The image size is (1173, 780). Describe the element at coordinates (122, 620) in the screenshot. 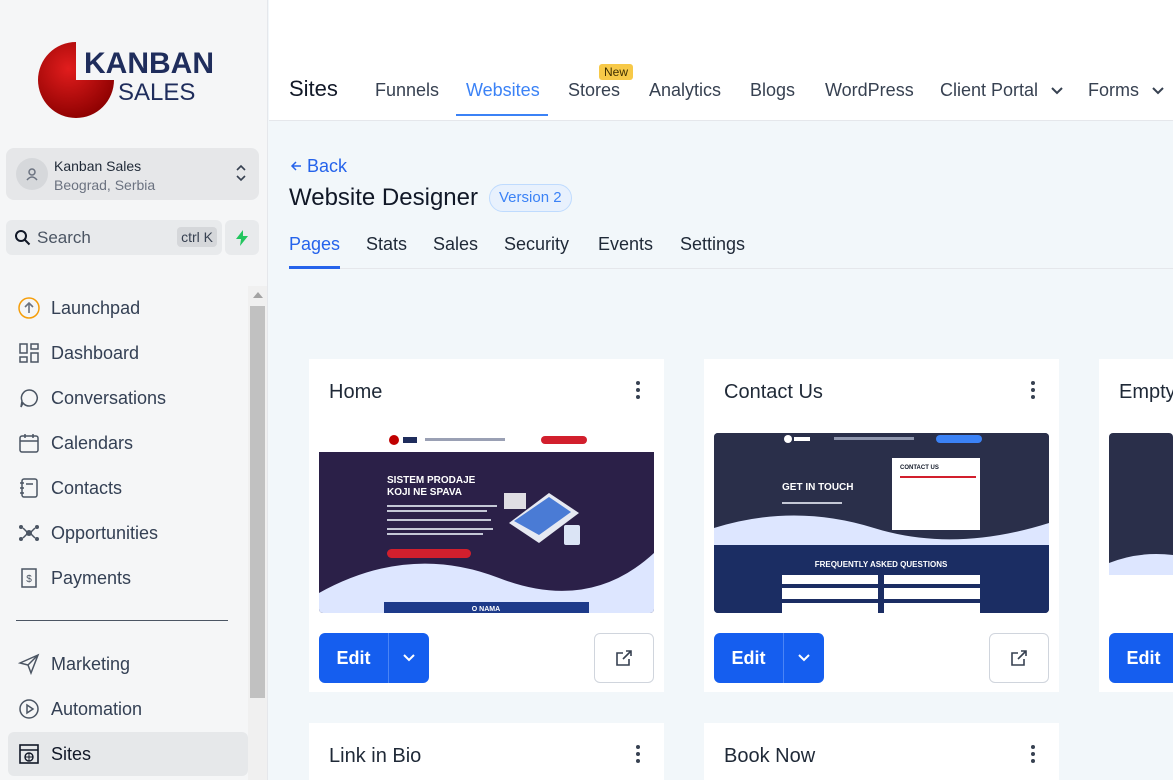

I see `sidebar-divider` at that location.